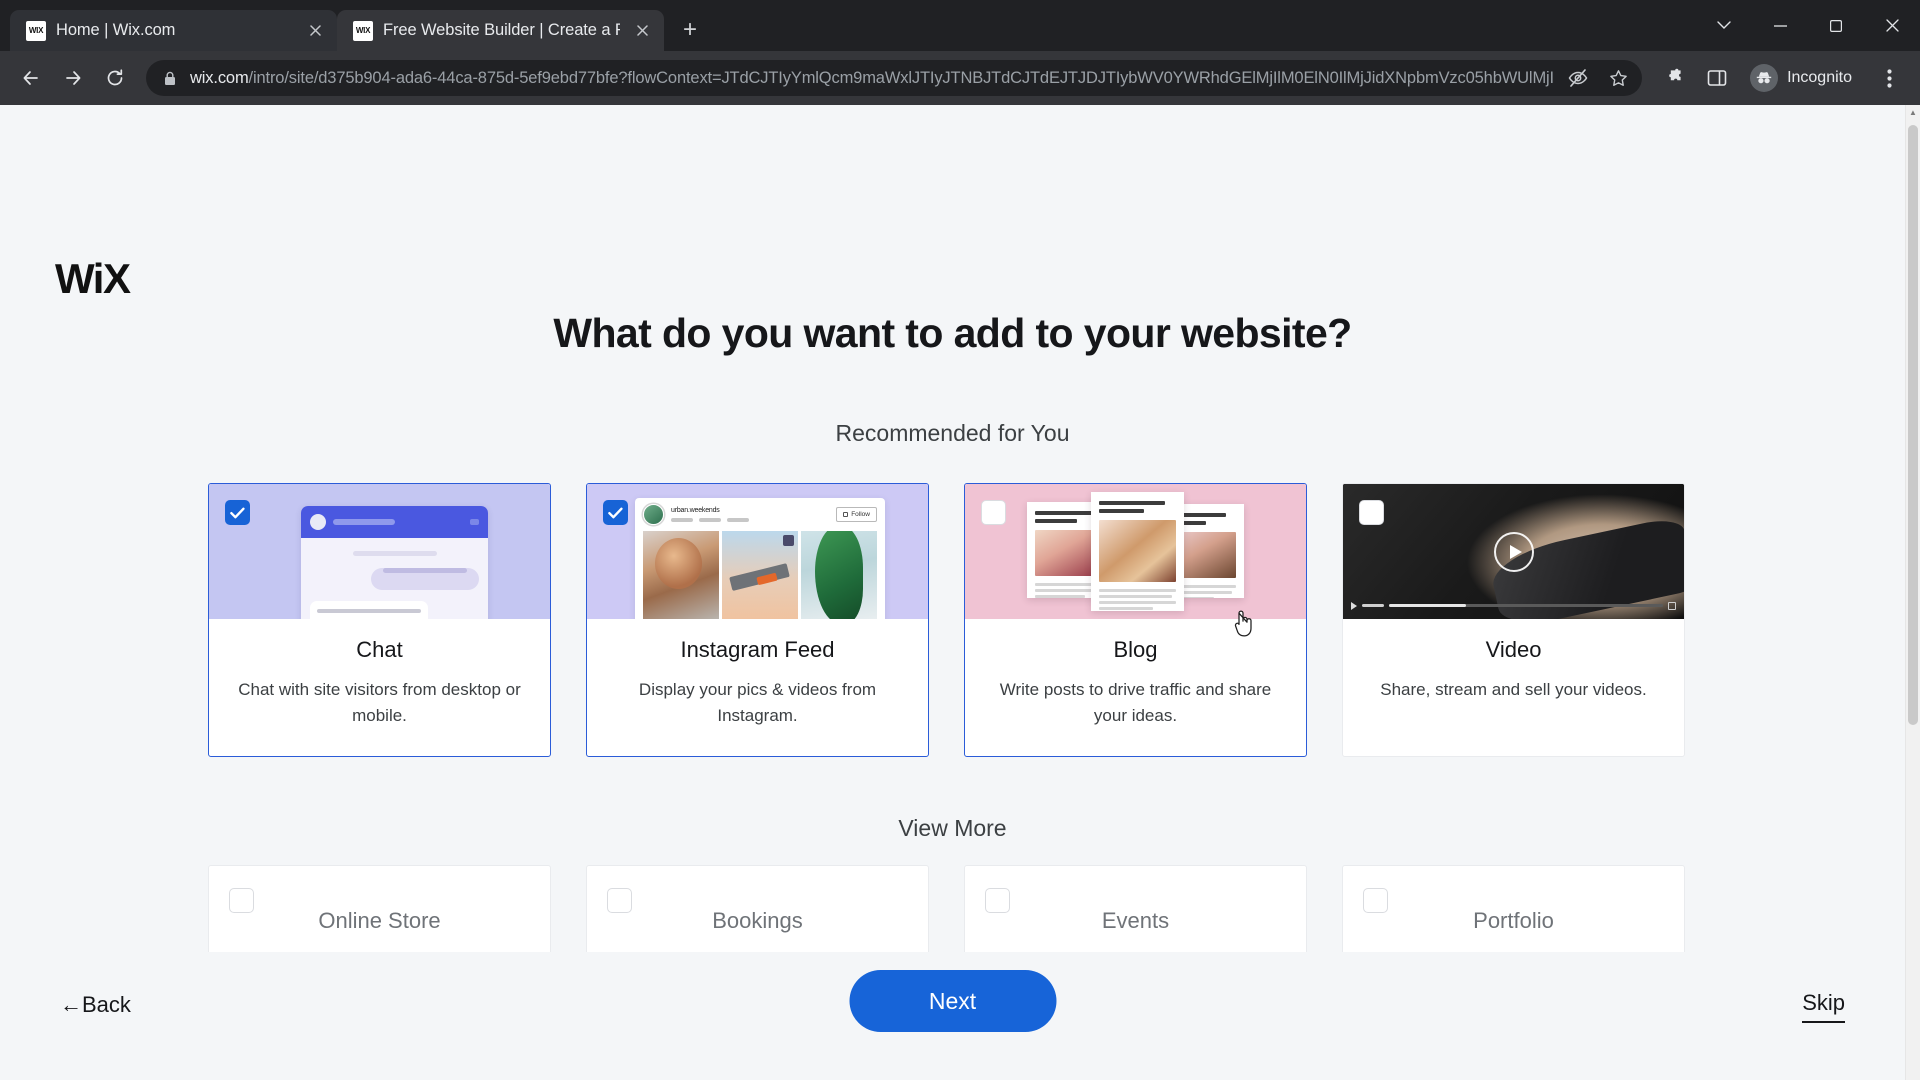 This screenshot has width=1920, height=1080. Describe the element at coordinates (653, 514) in the screenshot. I see `instagram-avatar-icon` at that location.